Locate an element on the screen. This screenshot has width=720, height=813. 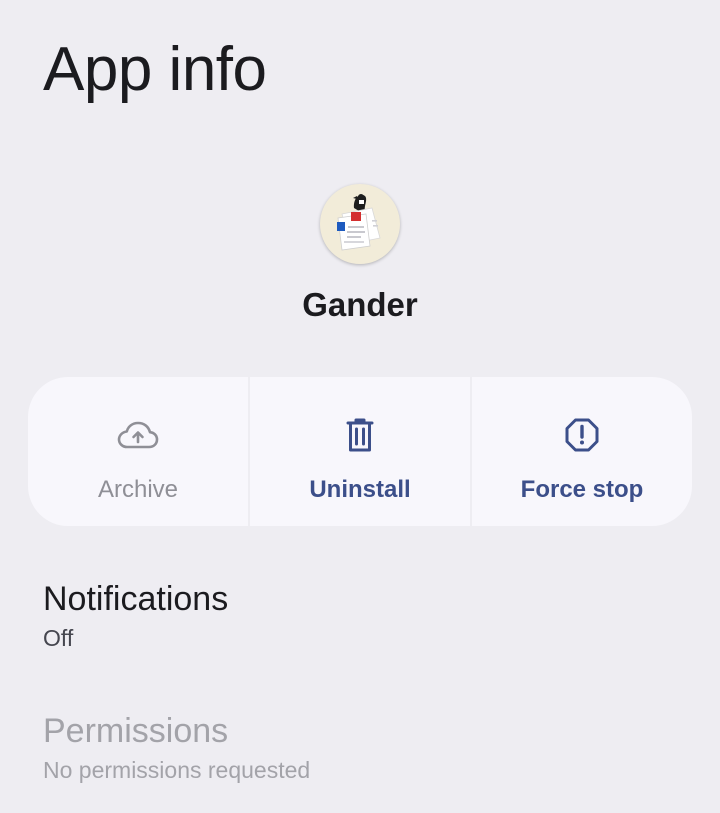
uninstall-button: Uninstall is located at coordinates (360, 451).